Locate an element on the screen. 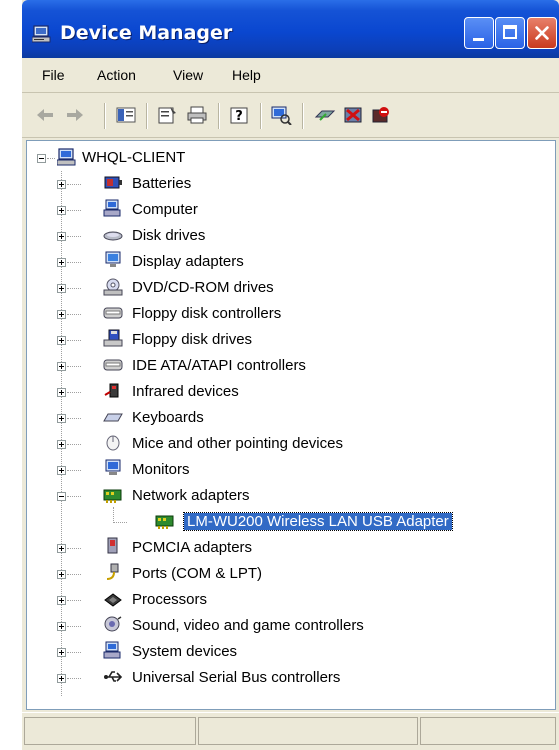 The width and height of the screenshot is (559, 750). update-driver-icon is located at coordinates (325, 115).